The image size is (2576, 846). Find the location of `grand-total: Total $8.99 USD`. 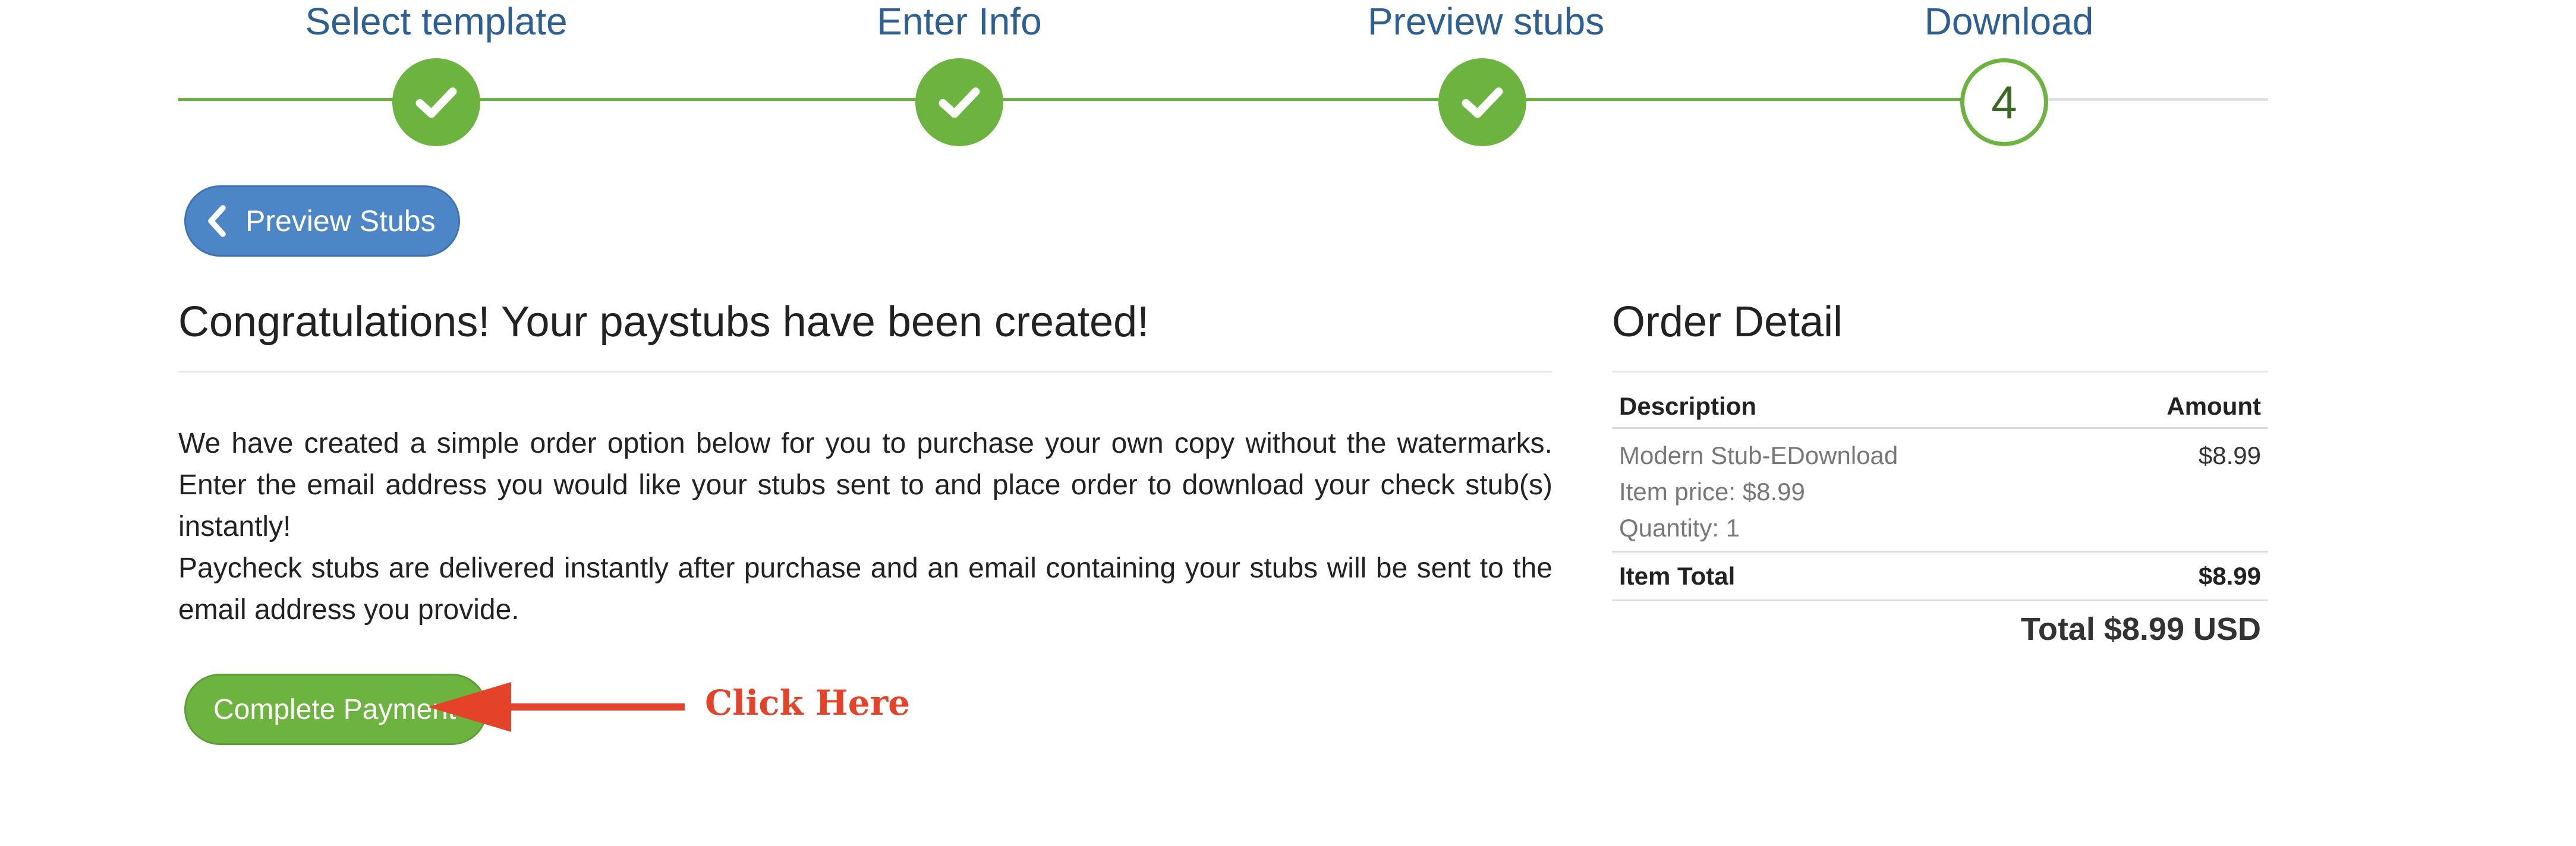

grand-total: Total $8.99 USD is located at coordinates (2140, 629).